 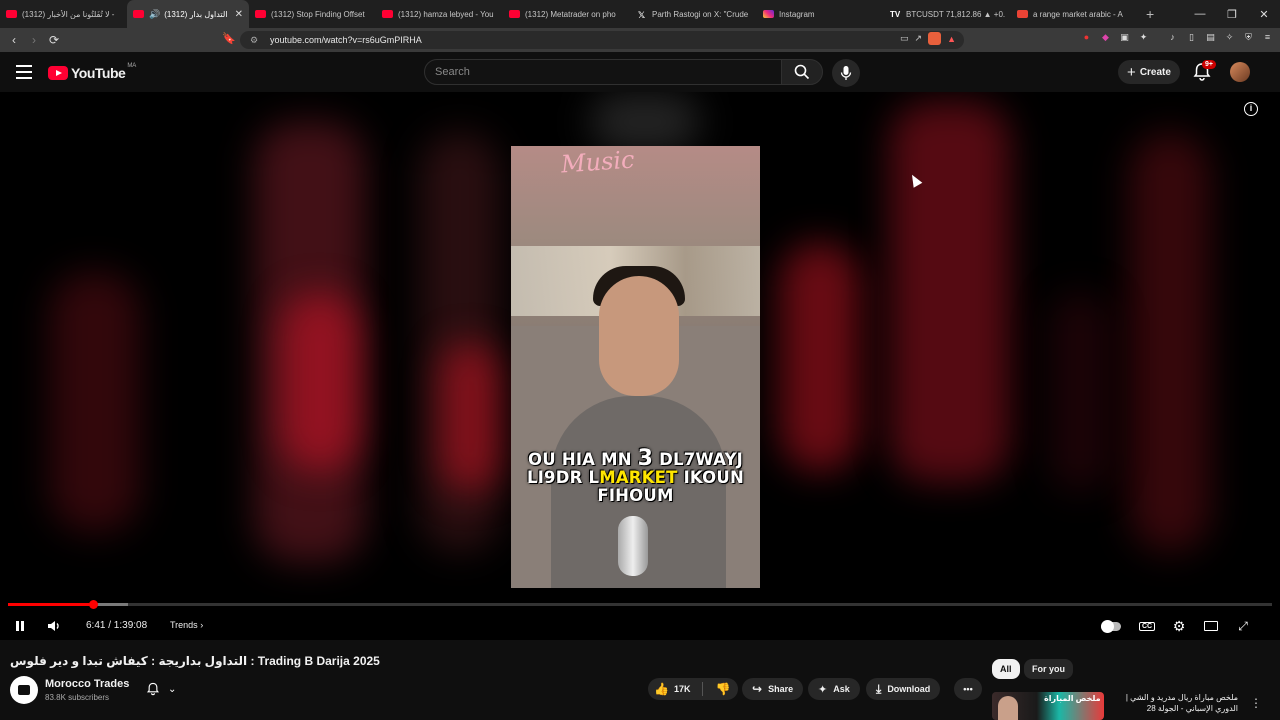 What do you see at coordinates (1256, 703) in the screenshot?
I see `more-vertical-icon: ⋮` at bounding box center [1256, 703].